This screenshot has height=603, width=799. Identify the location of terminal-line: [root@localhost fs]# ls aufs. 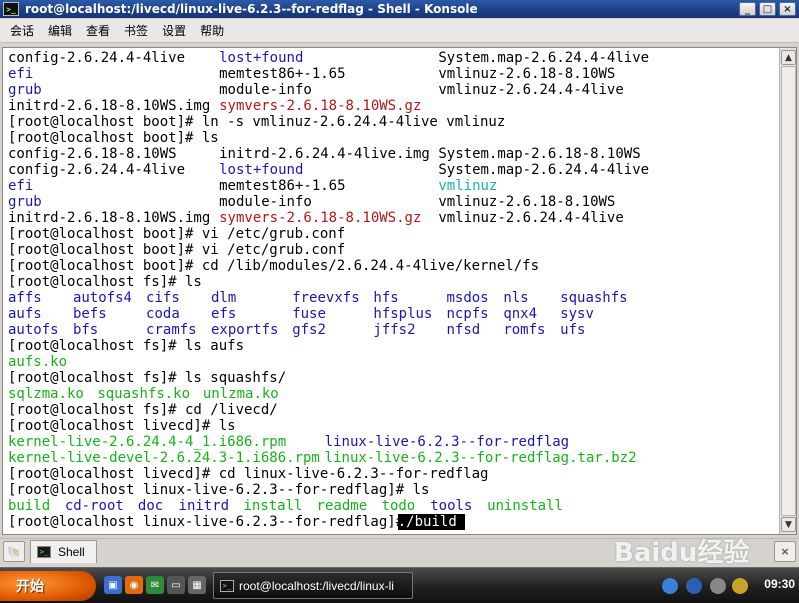
(392, 346).